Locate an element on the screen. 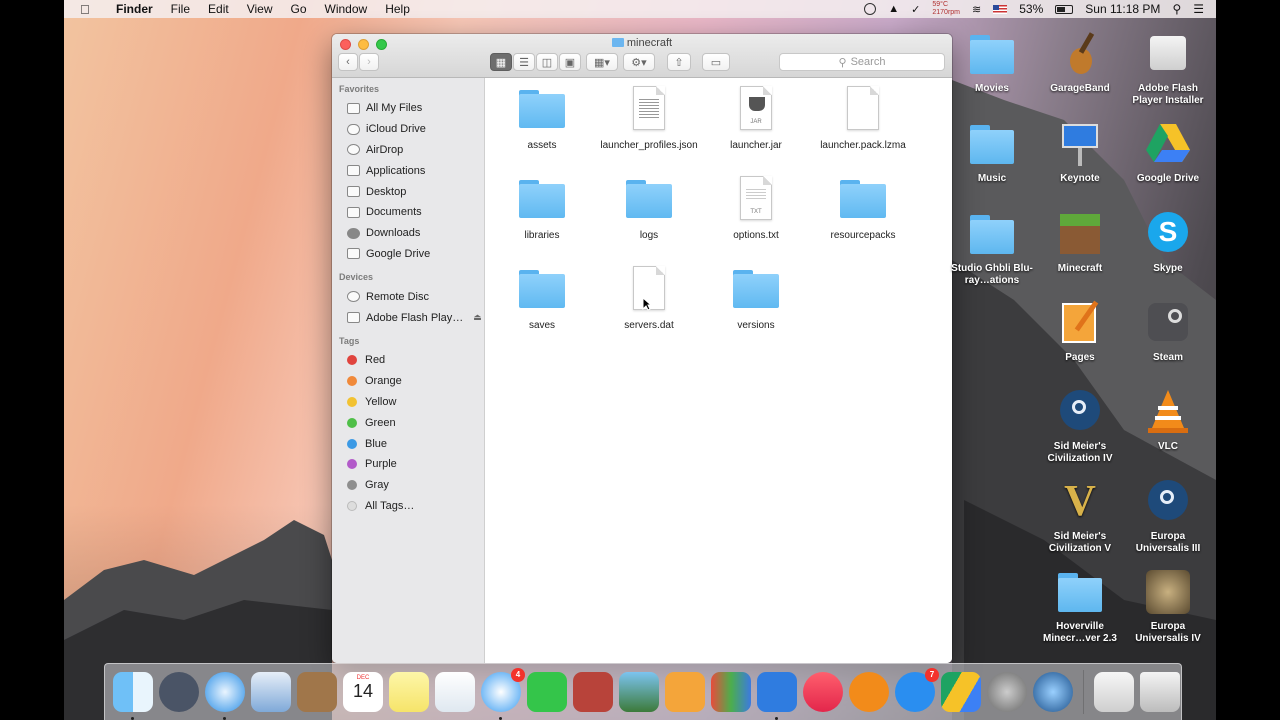 The height and width of the screenshot is (720, 1280). sidebar-tag-gray: Gray is located at coordinates (408, 485).